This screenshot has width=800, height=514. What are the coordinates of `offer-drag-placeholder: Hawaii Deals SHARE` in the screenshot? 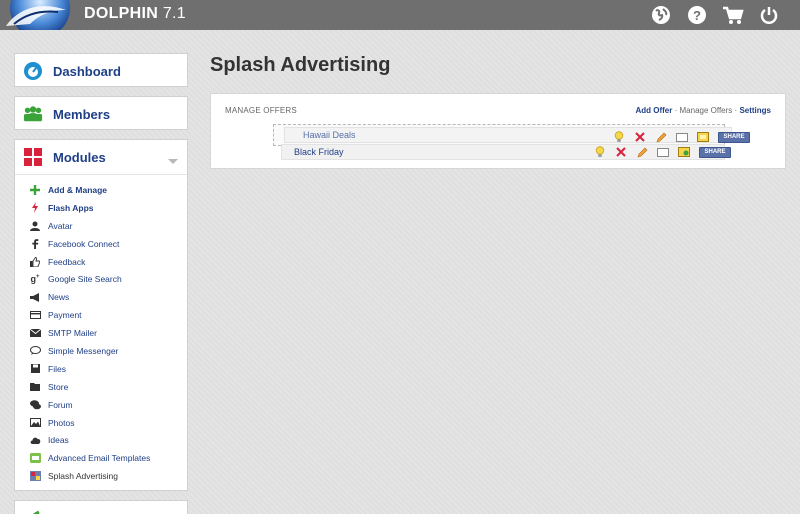 It's located at (511, 135).